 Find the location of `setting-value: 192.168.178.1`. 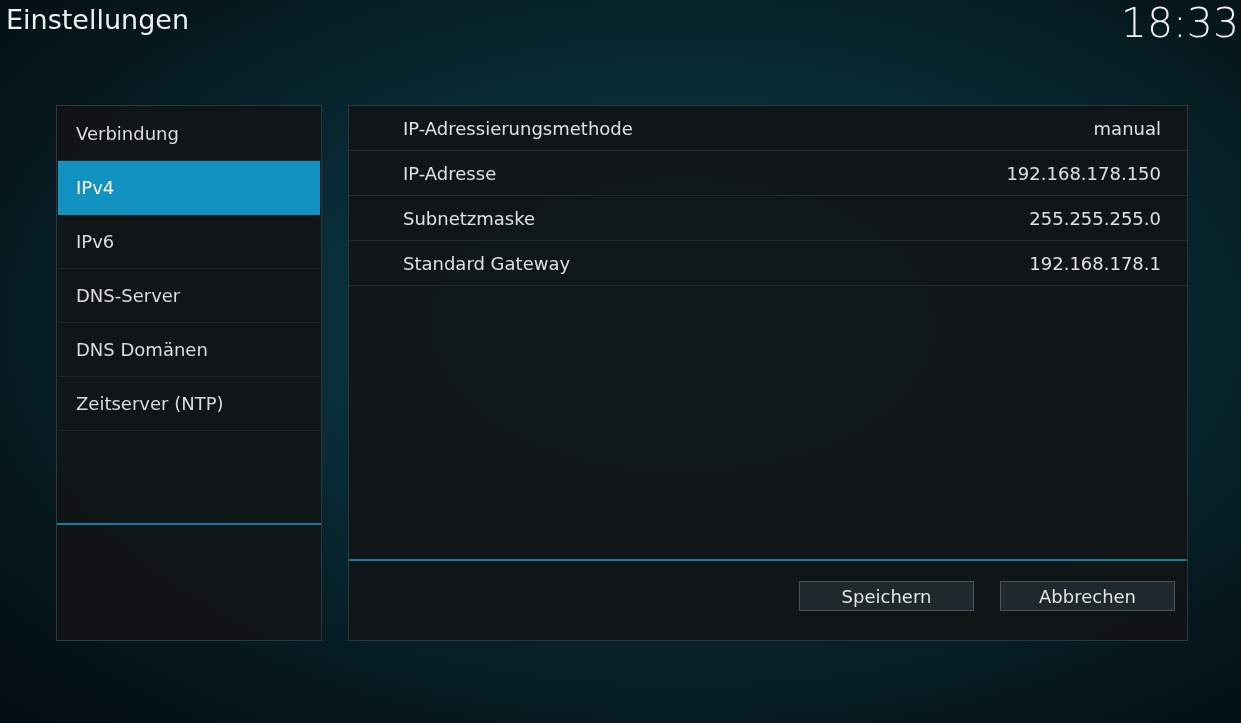

setting-value: 192.168.178.1 is located at coordinates (1095, 263).